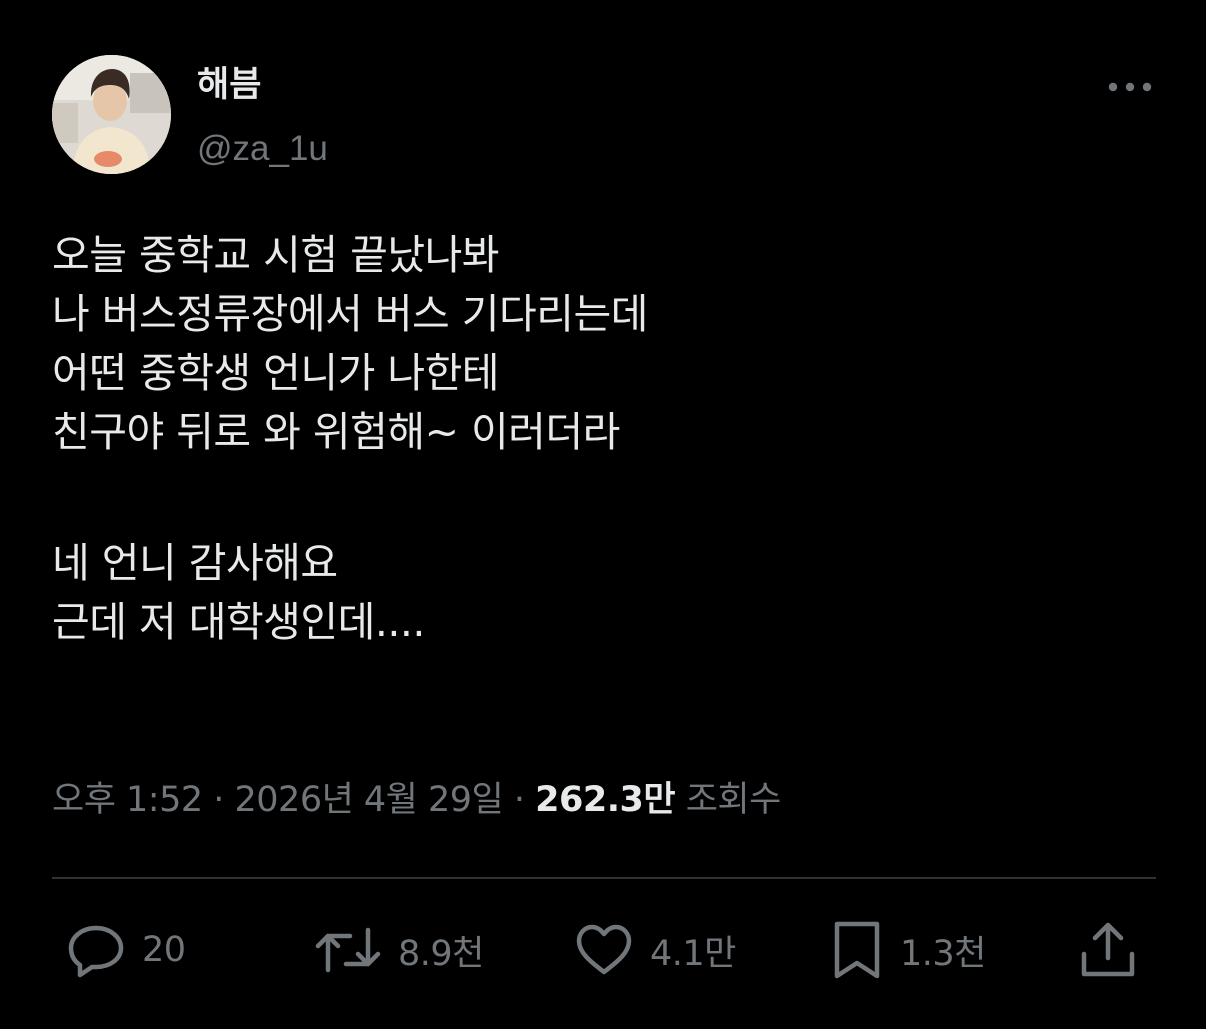 Image resolution: width=1206 pixels, height=1029 pixels. I want to click on views-count: 262.3만, so click(605, 800).